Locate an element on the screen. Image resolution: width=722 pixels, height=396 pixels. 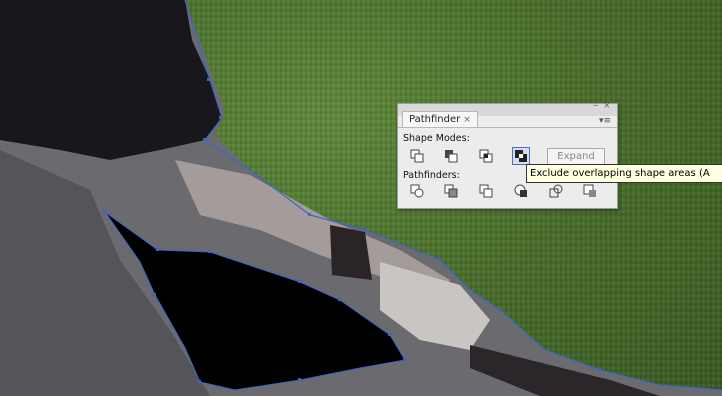
crop-button is located at coordinates (521, 191).